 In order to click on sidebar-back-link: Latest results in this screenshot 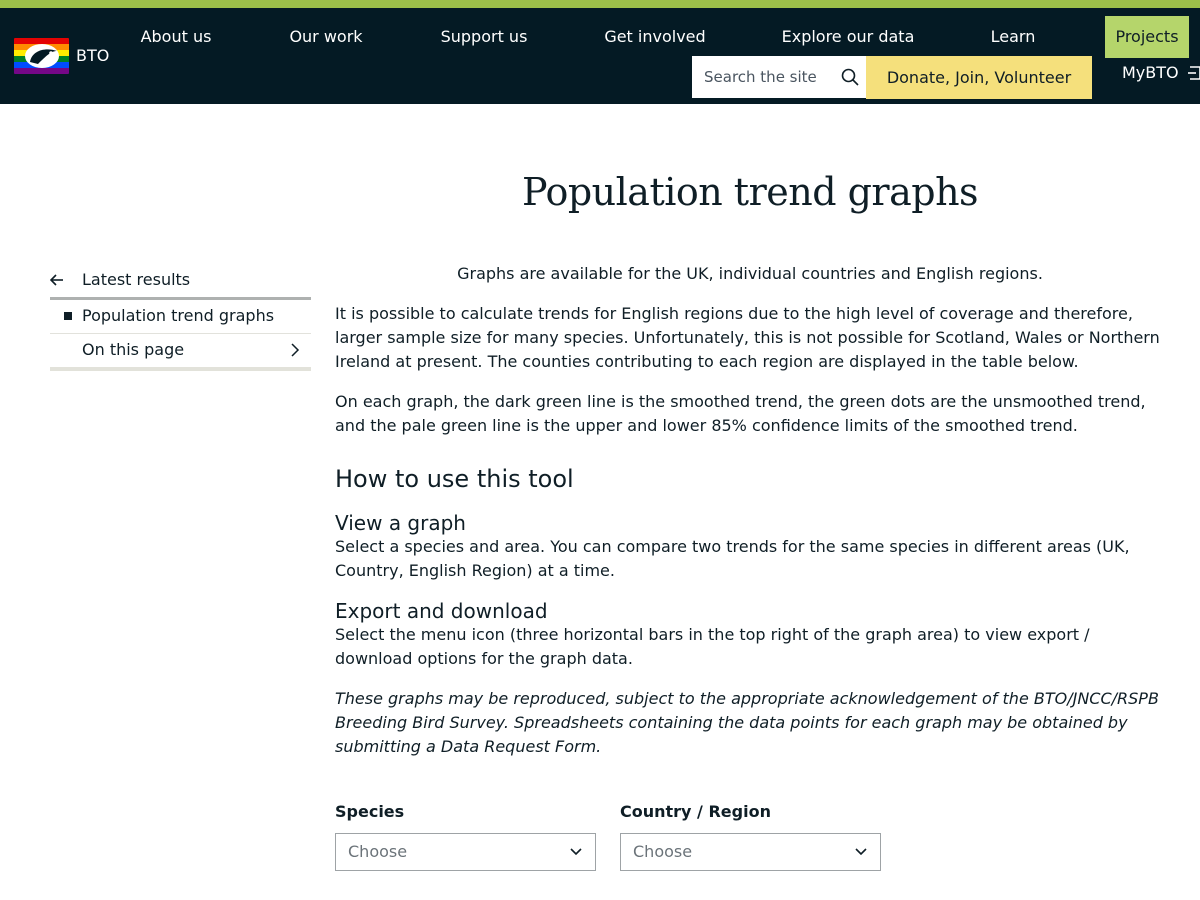, I will do `click(180, 280)`.